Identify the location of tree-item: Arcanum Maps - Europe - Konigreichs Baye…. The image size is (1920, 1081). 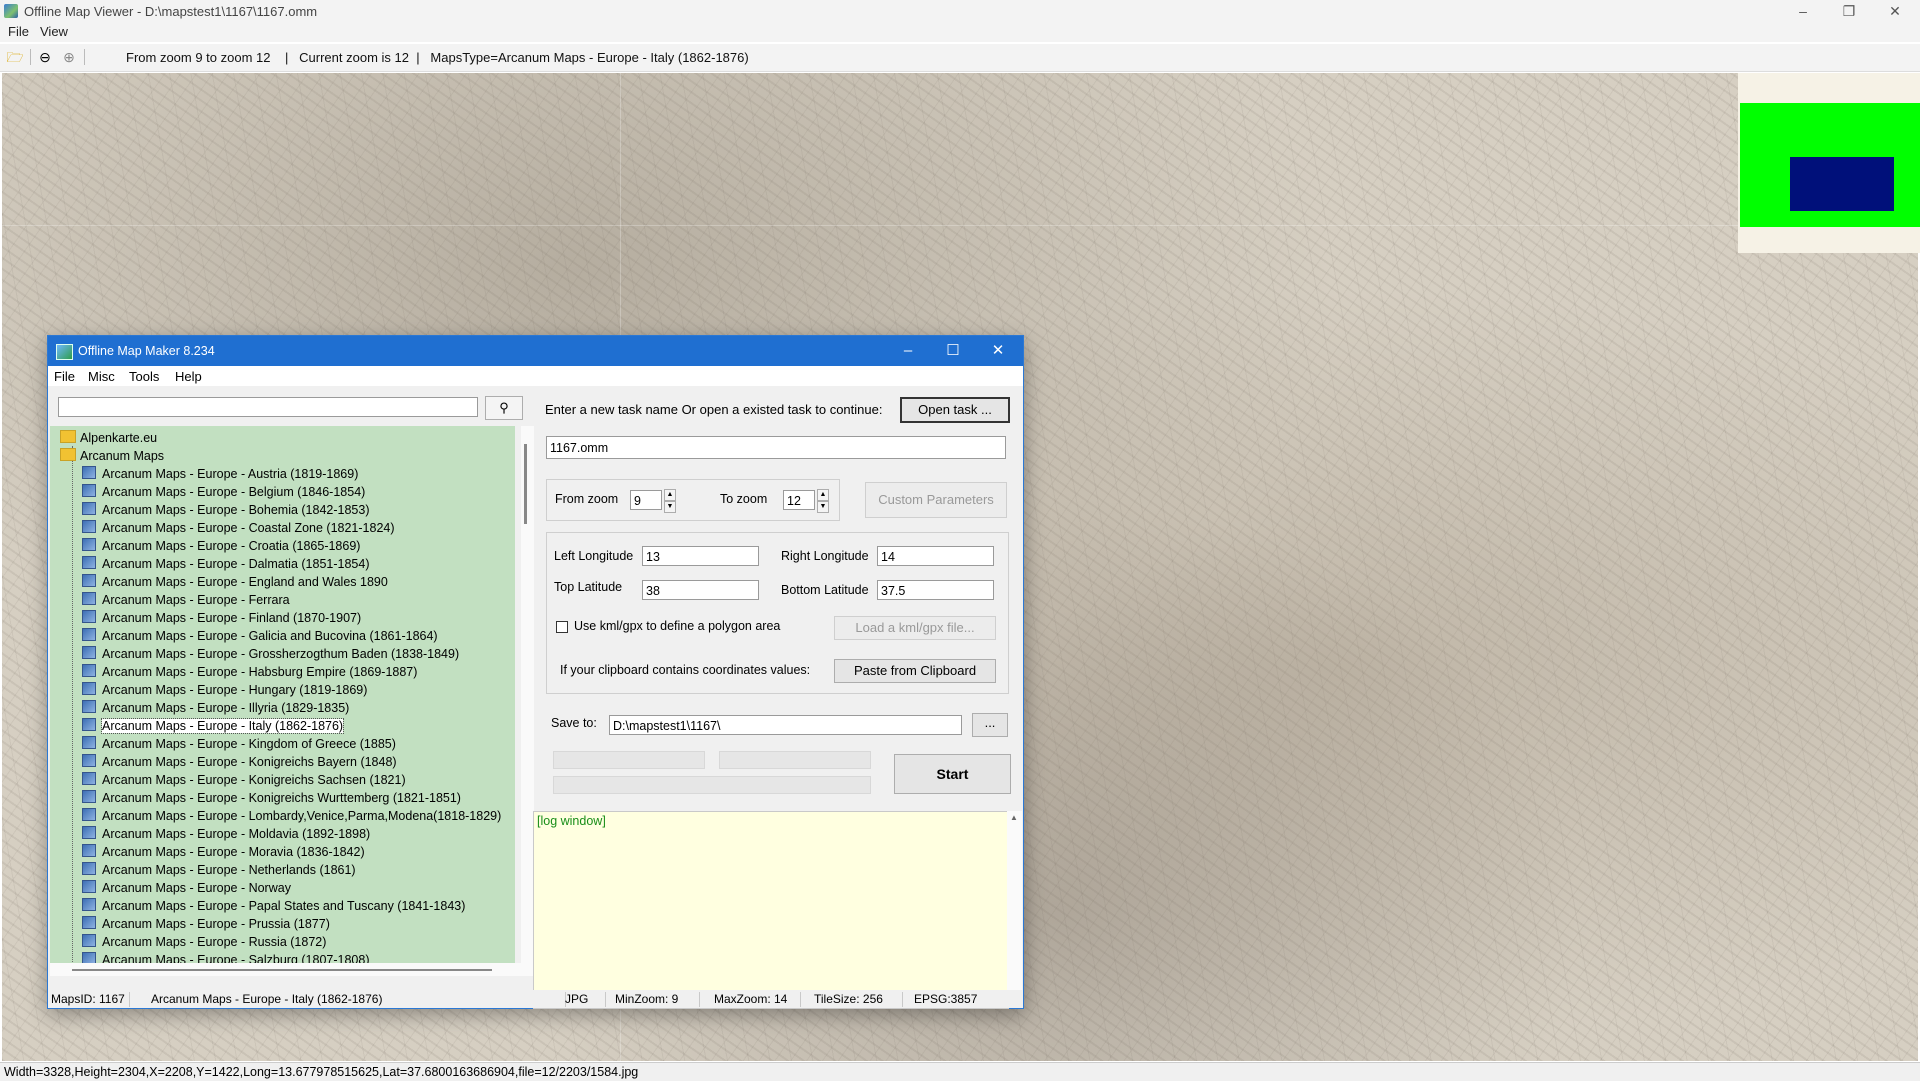
(239, 763).